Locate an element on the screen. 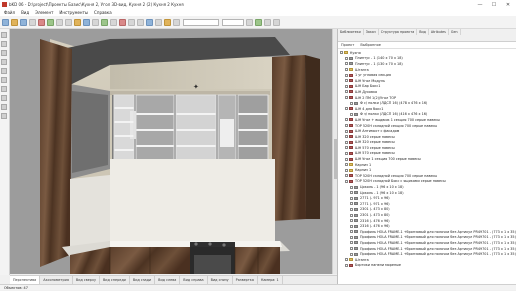 The width and height of the screenshot is (516, 291). menu-file: Файл is located at coordinates (9, 12).